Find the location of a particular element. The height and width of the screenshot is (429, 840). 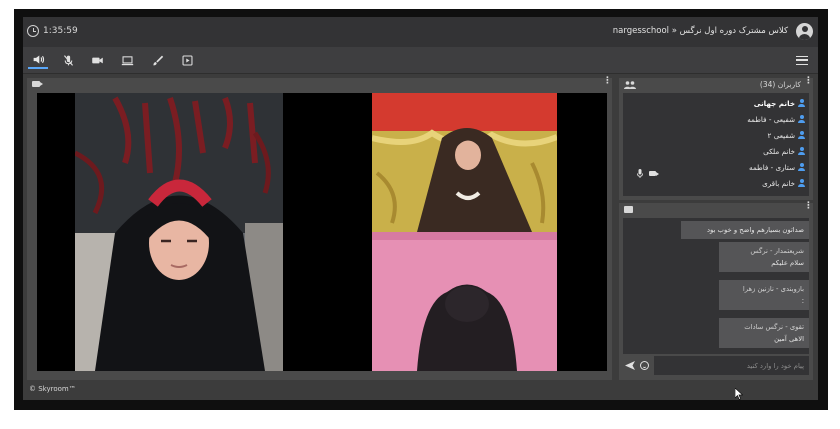

session-timer: 1:35:59 is located at coordinates (60, 31).